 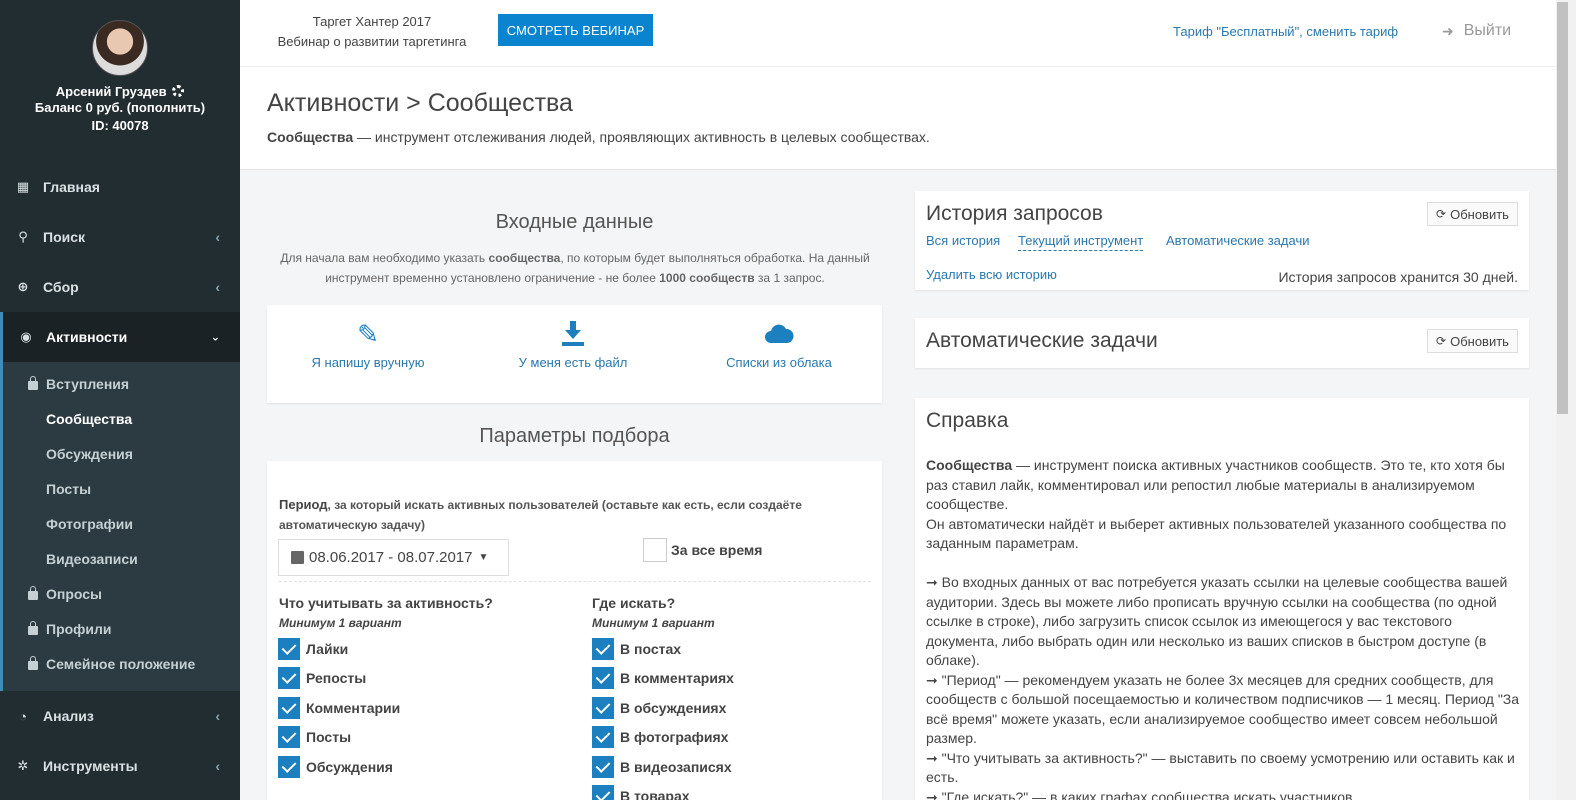 What do you see at coordinates (120, 237) in the screenshot?
I see `nav-search: ⚲ Поиск ‹` at bounding box center [120, 237].